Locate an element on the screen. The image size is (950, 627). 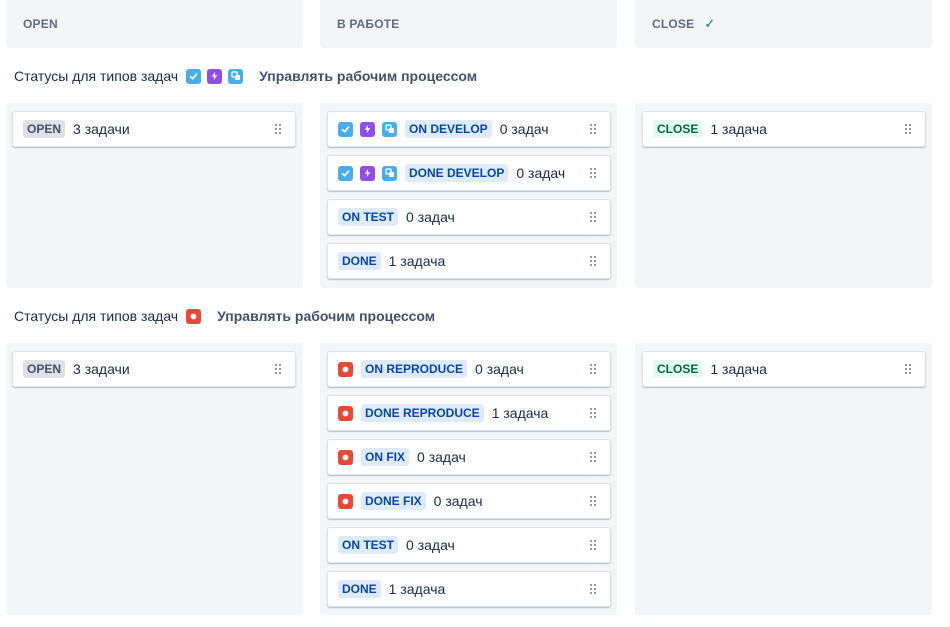
status-card: DONE FIX 0 задач is located at coordinates (469, 501).